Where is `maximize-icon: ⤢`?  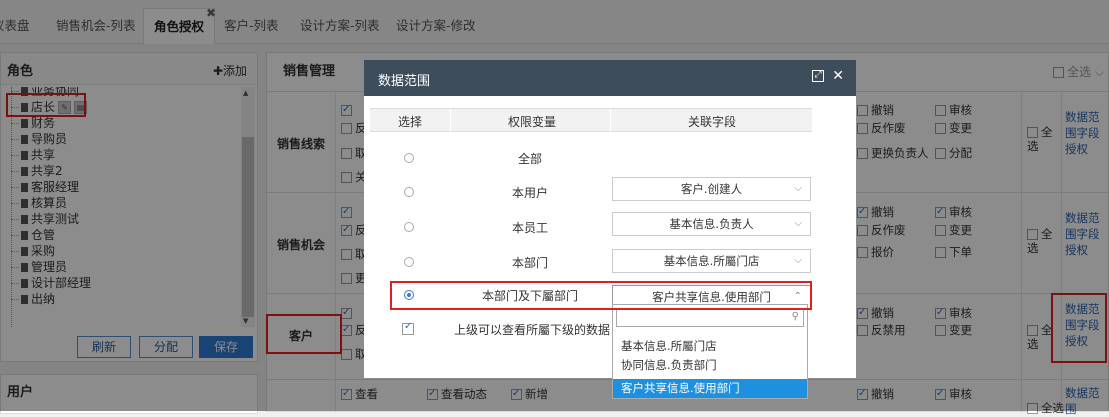
maximize-icon: ⤢ is located at coordinates (818, 76).